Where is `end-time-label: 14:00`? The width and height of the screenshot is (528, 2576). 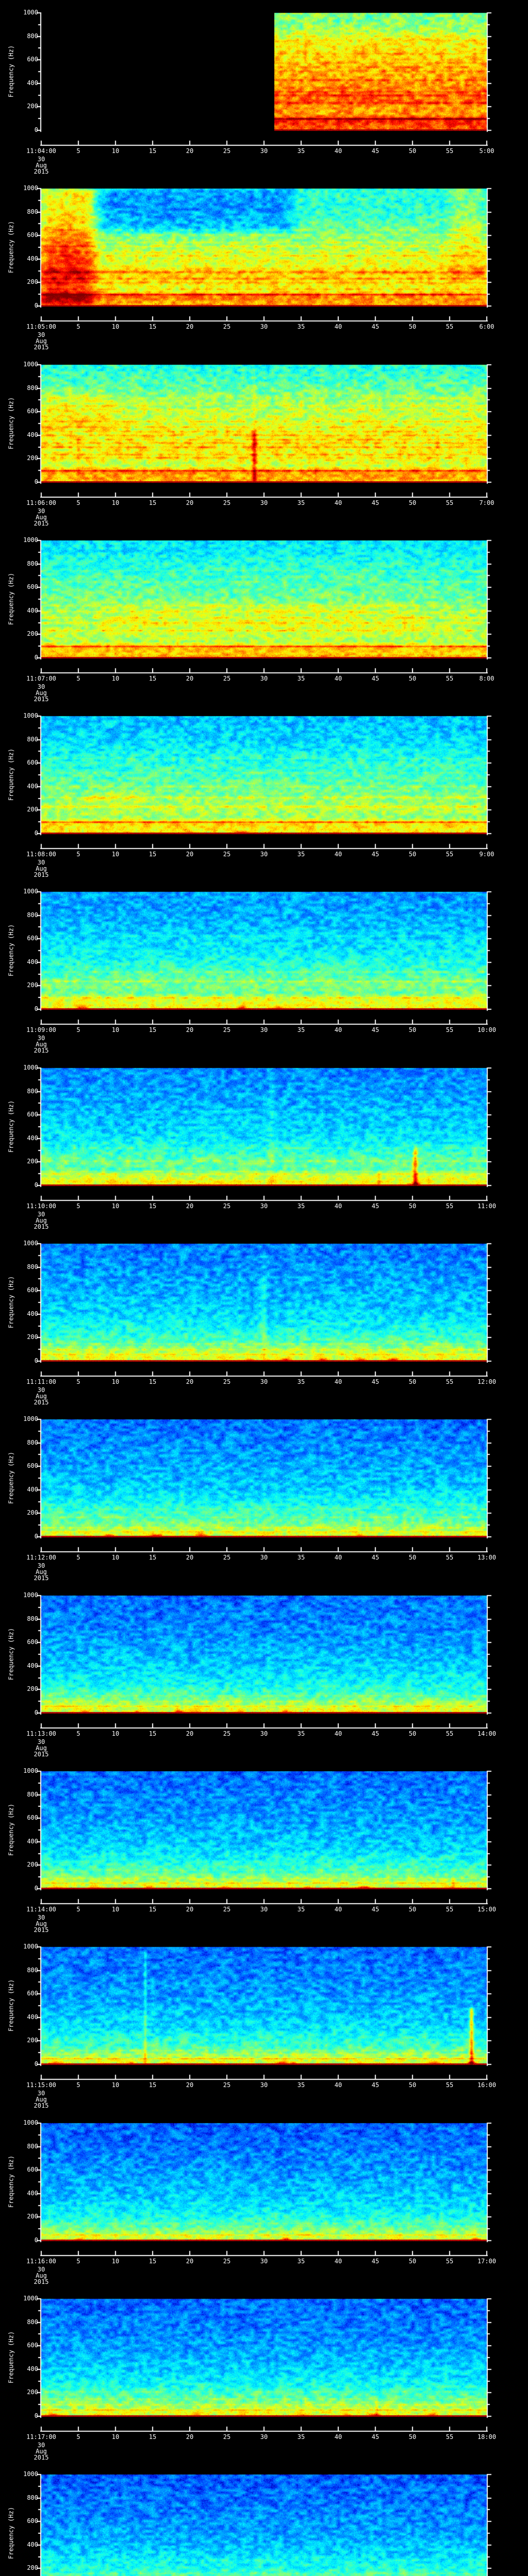
end-time-label: 14:00 is located at coordinates (487, 1733).